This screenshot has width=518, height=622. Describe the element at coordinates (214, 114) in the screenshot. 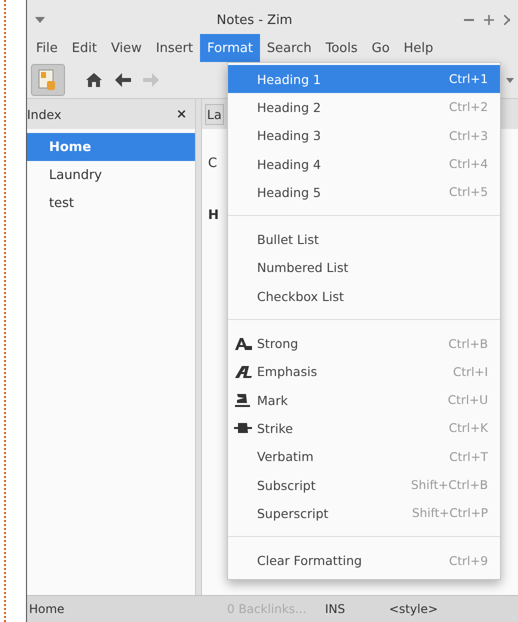

I see `page-tab: La` at that location.